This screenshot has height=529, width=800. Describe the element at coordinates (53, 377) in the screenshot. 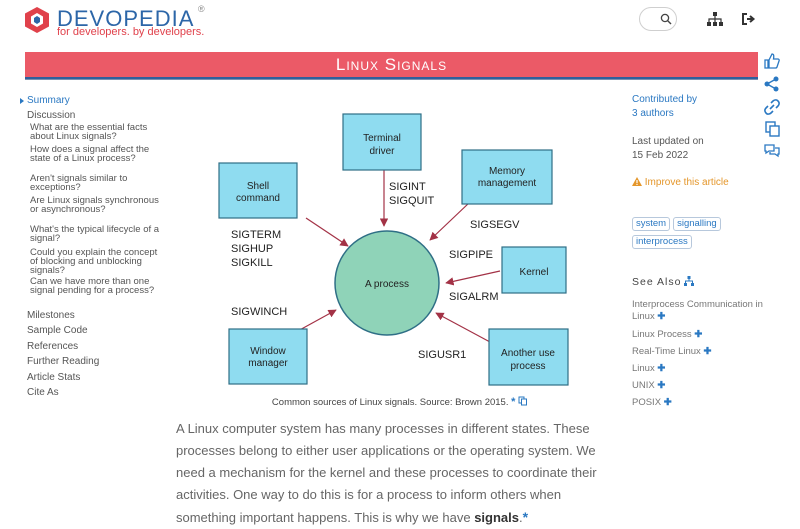

I see `toc-article-stats: Article Stats` at that location.